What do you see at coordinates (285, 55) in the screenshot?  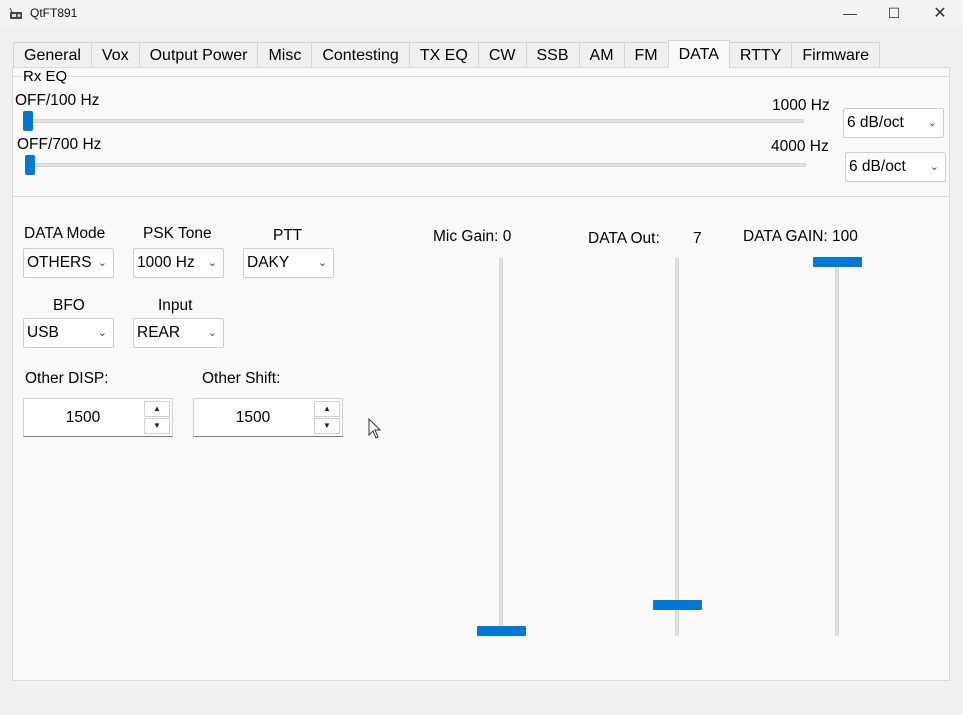 I see `tab-misc: Misc` at bounding box center [285, 55].